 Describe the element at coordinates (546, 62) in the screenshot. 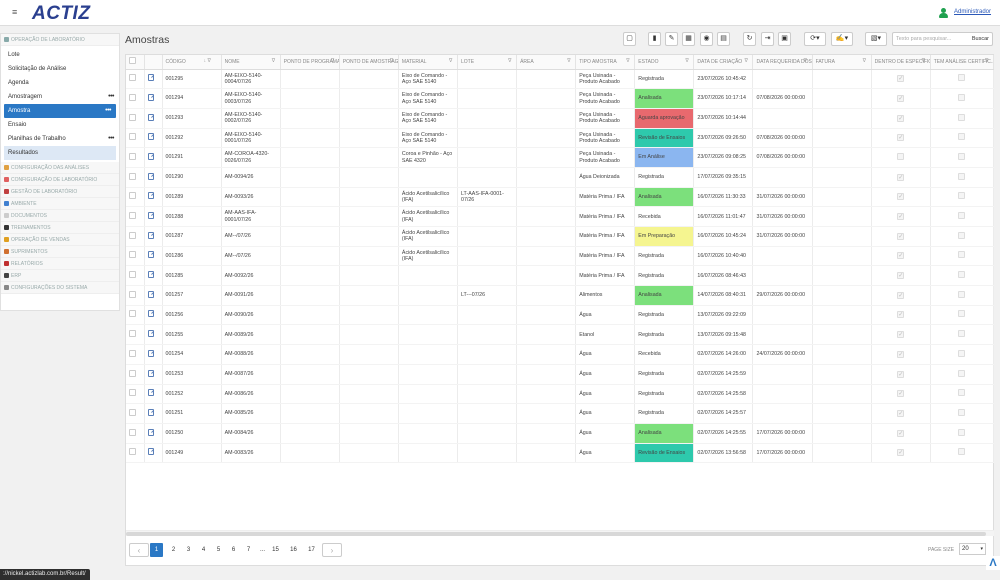

I see `column-header: ÁREA ∇` at that location.